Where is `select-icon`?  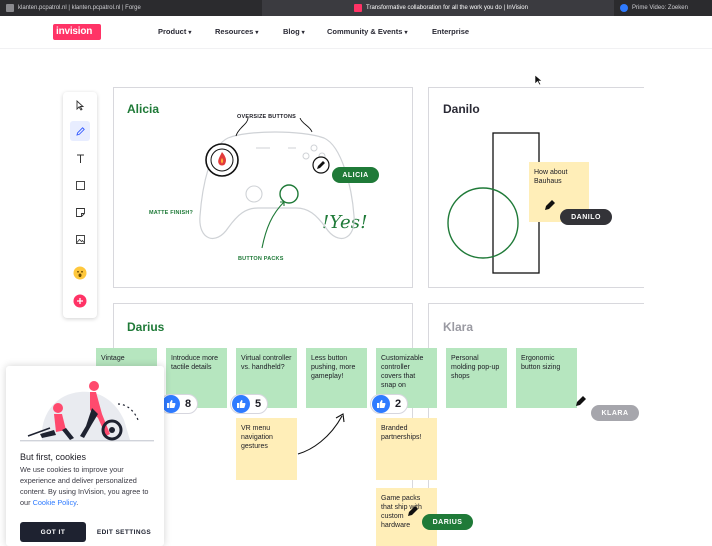
select-icon is located at coordinates (80, 105).